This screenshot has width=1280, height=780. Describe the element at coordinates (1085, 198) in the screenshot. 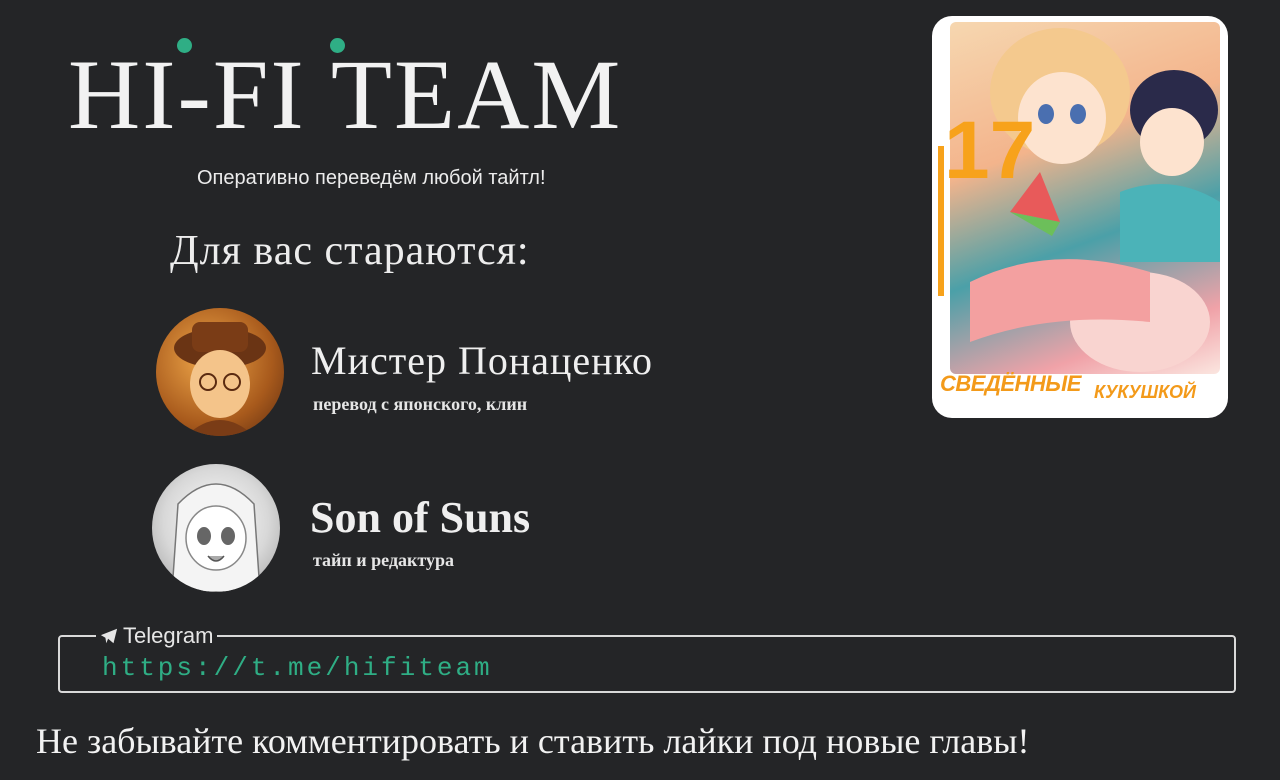

I see `cover-artwork` at that location.